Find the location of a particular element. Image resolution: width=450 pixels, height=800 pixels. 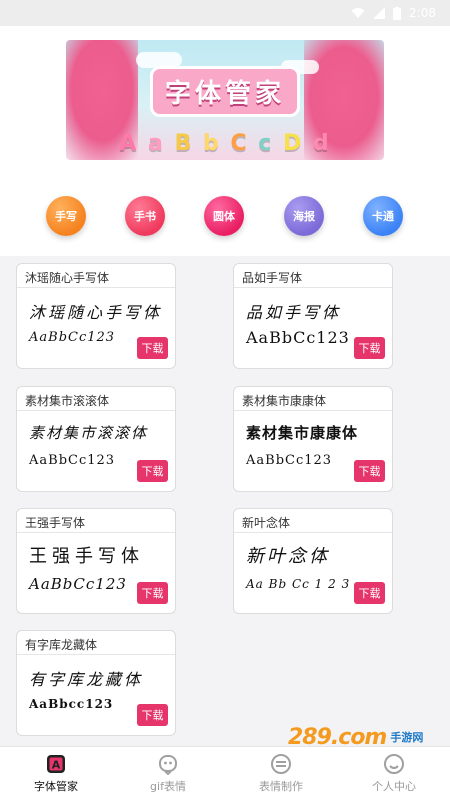

category-label: 手书 is located at coordinates (145, 216).